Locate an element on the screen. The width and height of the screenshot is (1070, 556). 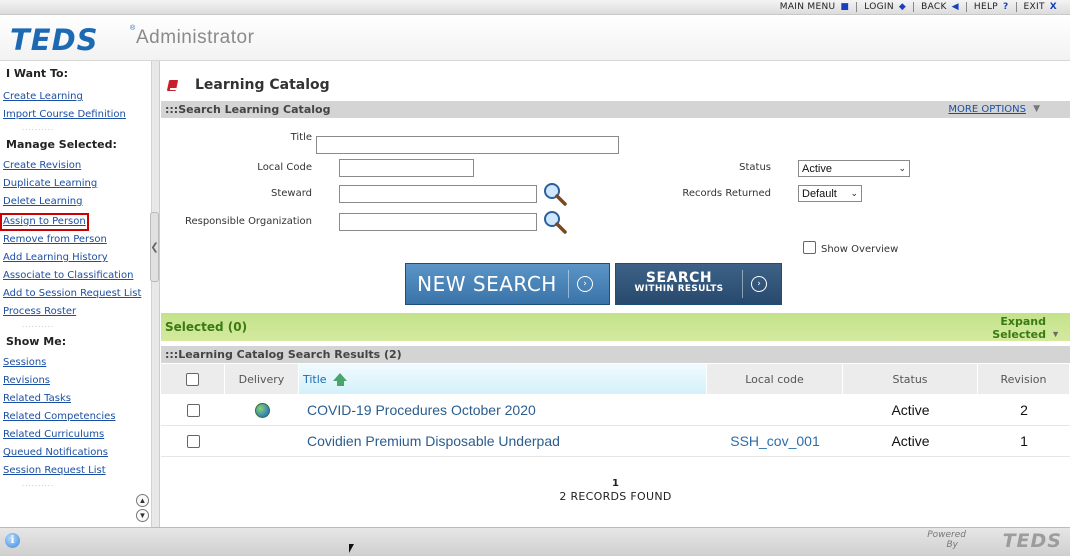
process-roster-link: Process Roster is located at coordinates (75, 312).